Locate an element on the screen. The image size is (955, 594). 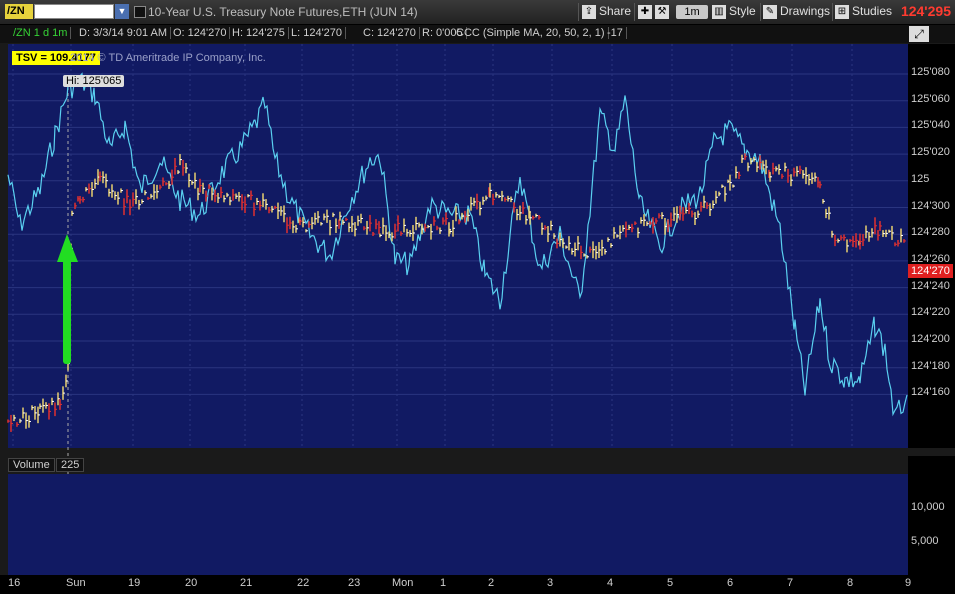
high-label: Hi: 125'065 is located at coordinates (94, 81).